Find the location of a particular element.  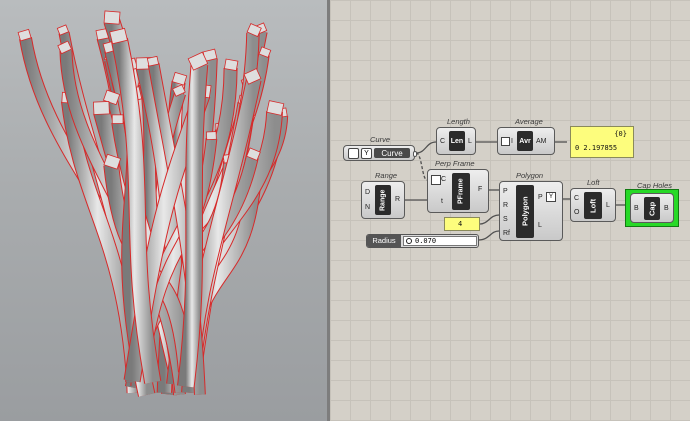

polygon-graft-icon: Y is located at coordinates (551, 197).